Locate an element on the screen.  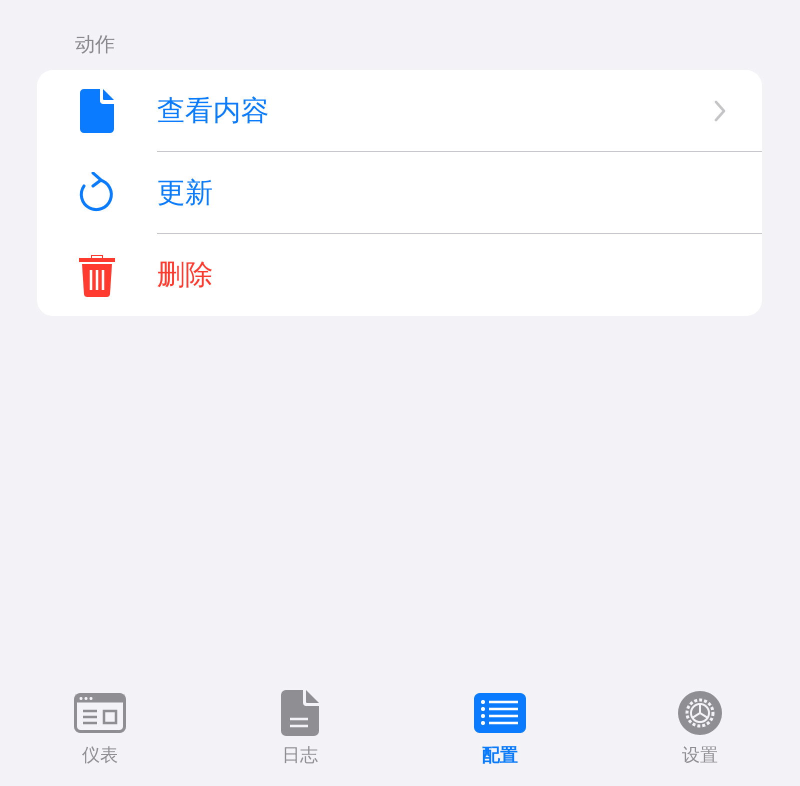
tab-item: 日志 is located at coordinates (300, 730).